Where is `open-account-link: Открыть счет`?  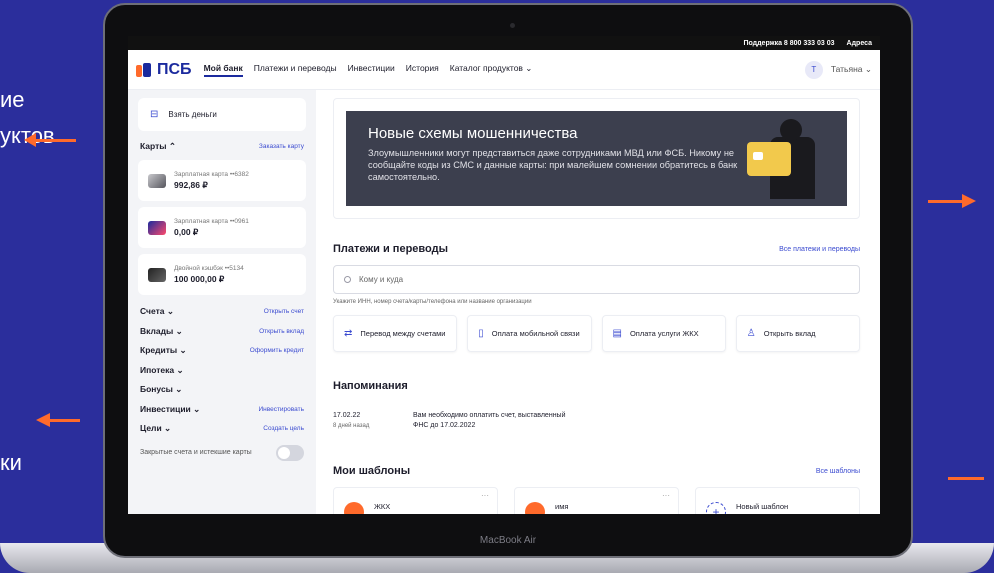 open-account-link: Открыть счет is located at coordinates (284, 311).